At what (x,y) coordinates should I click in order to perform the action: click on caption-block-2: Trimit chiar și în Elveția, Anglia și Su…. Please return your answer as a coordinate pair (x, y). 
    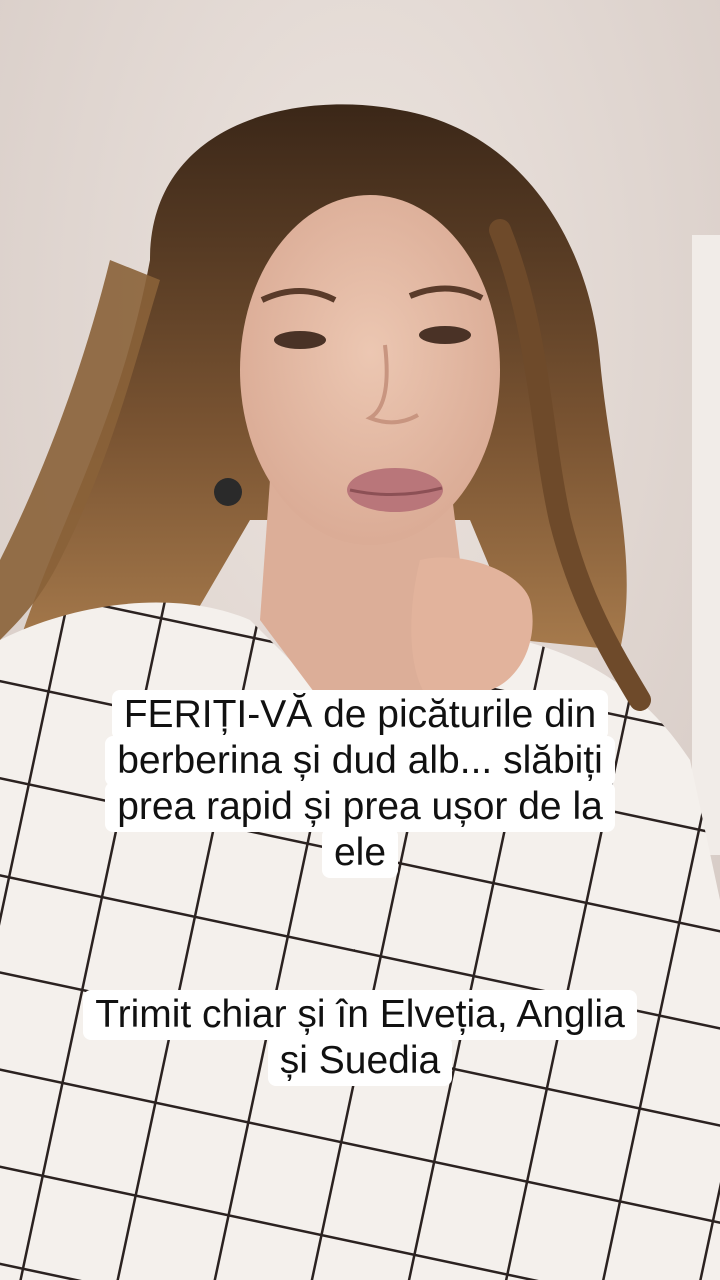
    Looking at the image, I should click on (360, 1038).